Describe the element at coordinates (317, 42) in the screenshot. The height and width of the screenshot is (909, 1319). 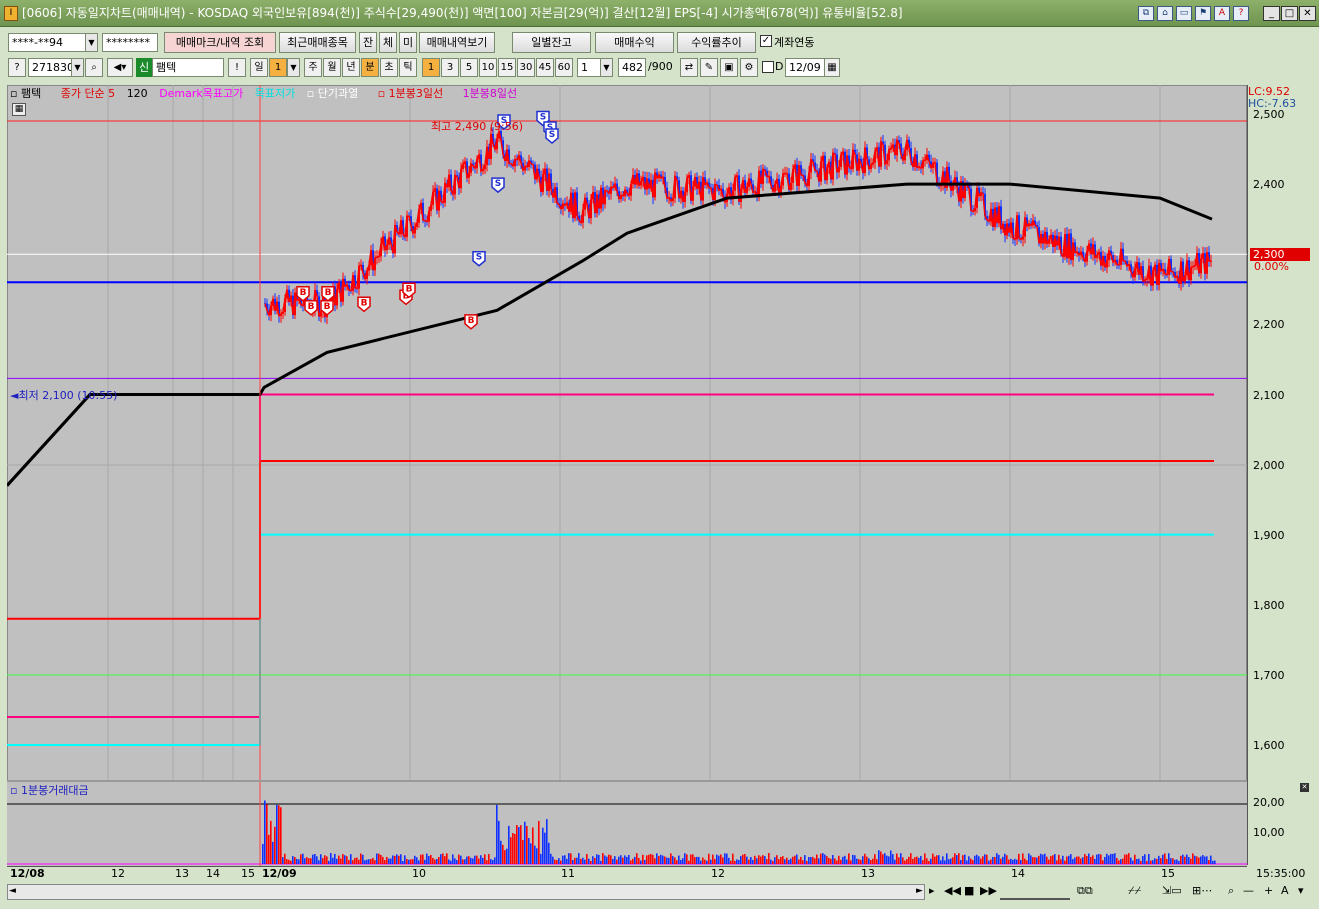
I see `recent-trades-button: 최근매매종목` at that location.